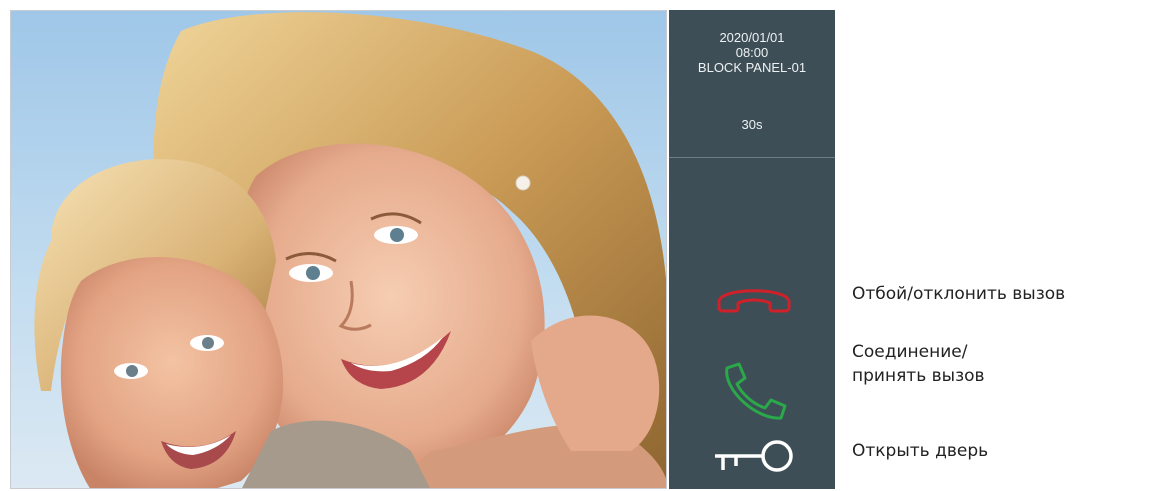 This screenshot has width=1171, height=491. What do you see at coordinates (752, 83) in the screenshot?
I see `call-info: 2020/01/01 08:00 BLOCK PANEL-01 30s` at bounding box center [752, 83].